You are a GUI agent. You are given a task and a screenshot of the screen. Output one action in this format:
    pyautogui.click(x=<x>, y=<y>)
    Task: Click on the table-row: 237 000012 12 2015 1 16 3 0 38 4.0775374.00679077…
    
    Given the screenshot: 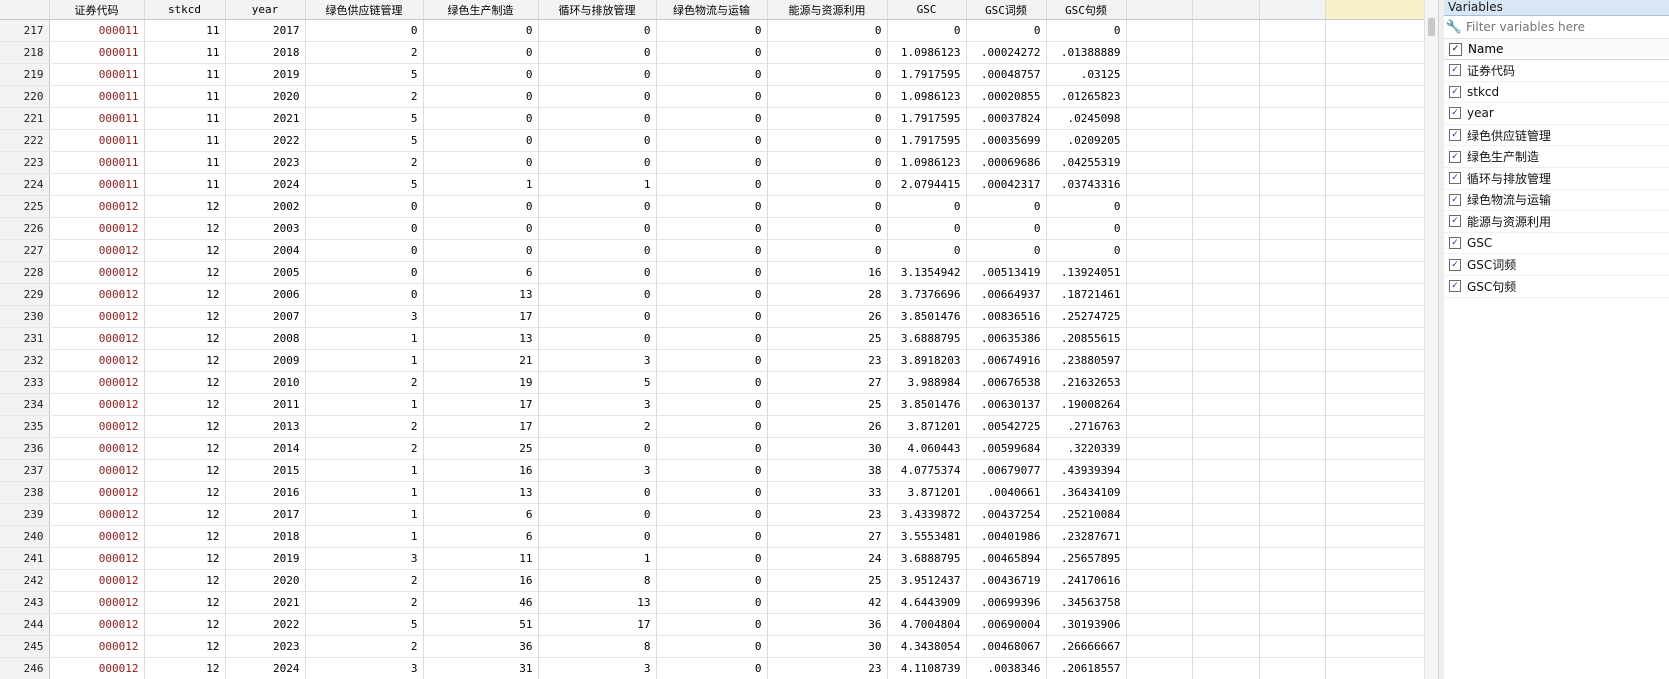 What is the action you would take?
    pyautogui.click(x=713, y=470)
    